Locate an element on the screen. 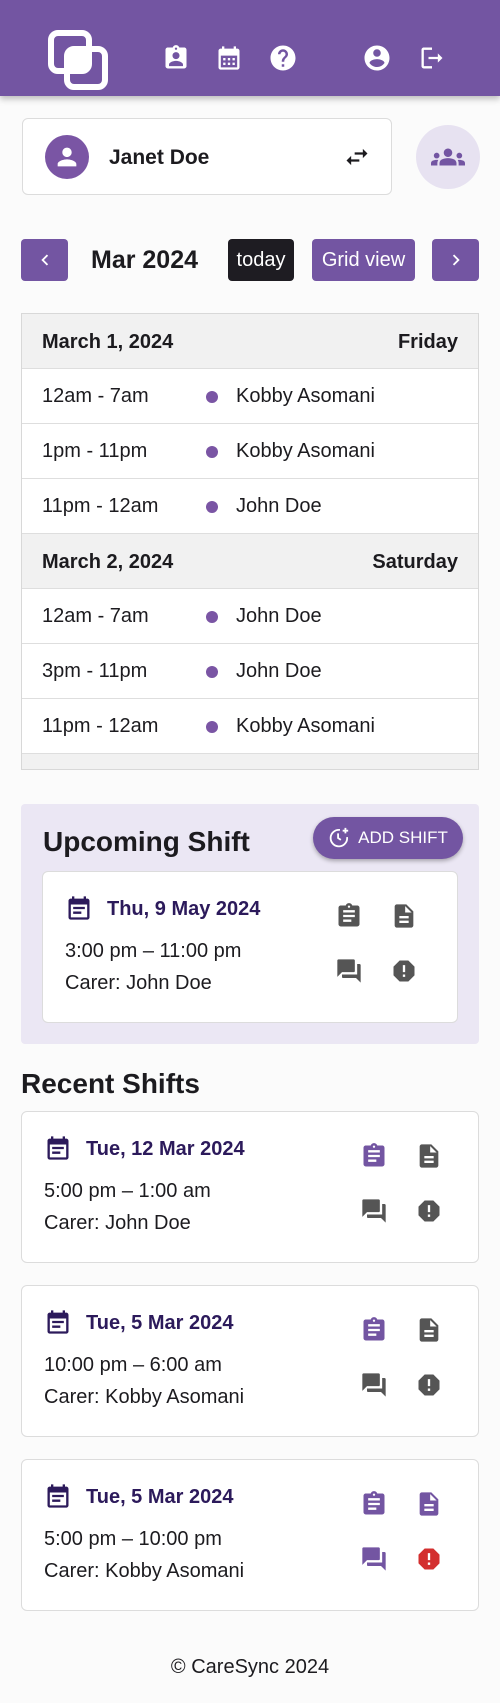  carer-badge-icon is located at coordinates (176, 58).